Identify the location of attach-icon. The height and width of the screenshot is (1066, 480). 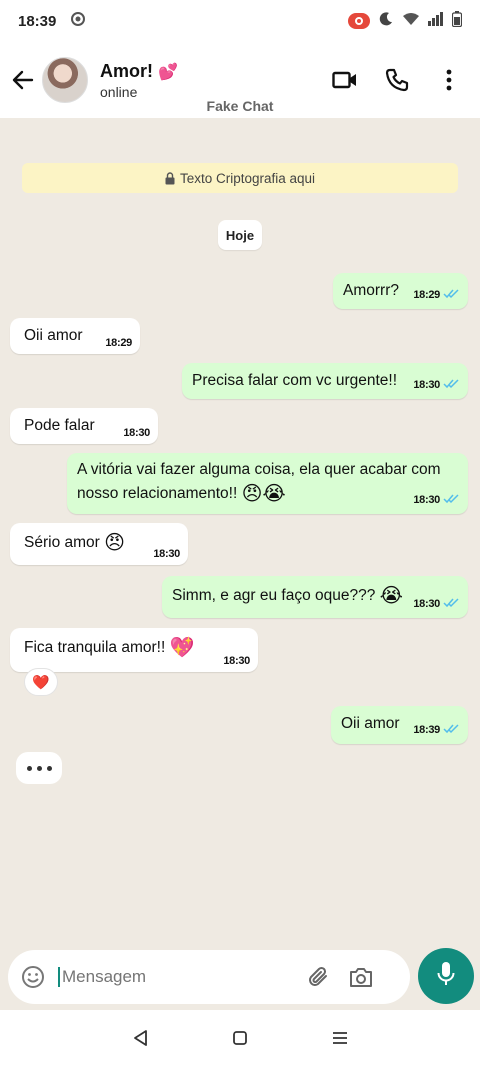
(319, 977).